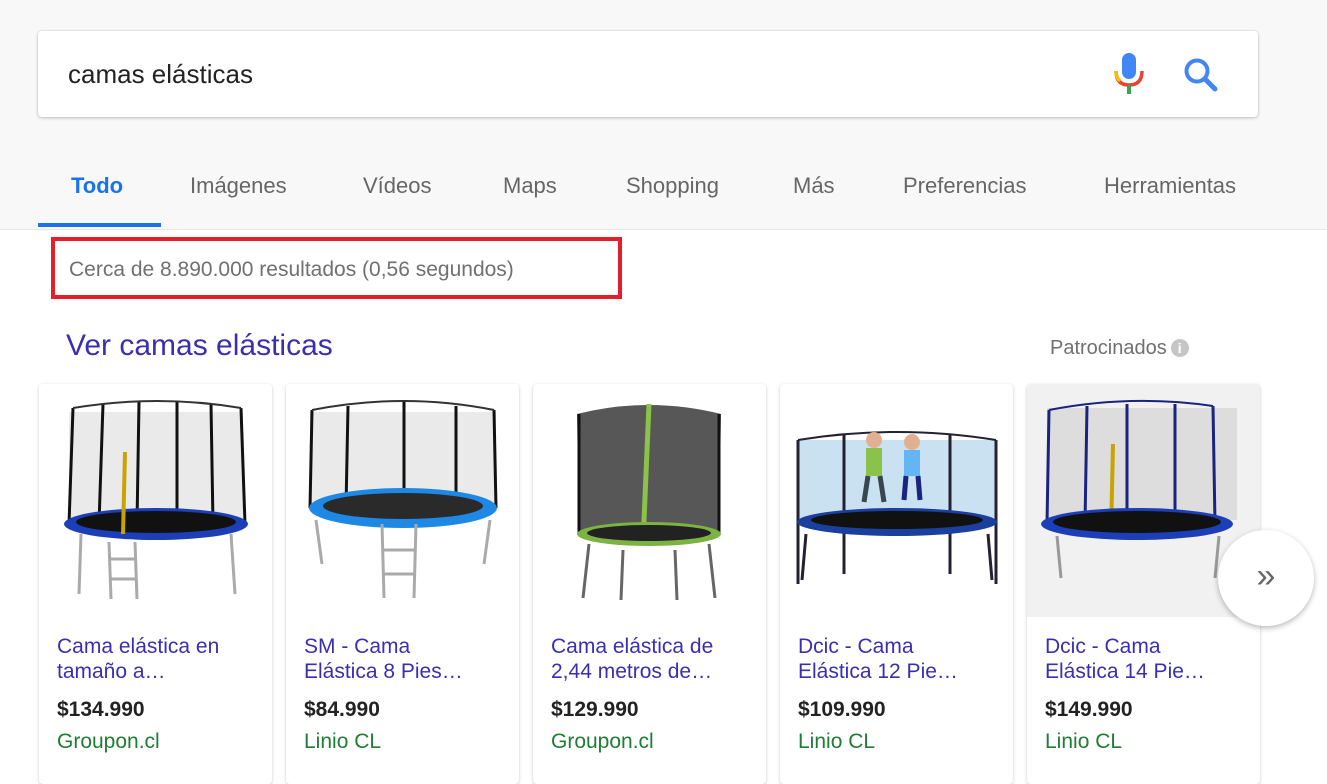 The width and height of the screenshot is (1327, 784). Describe the element at coordinates (1170, 188) in the screenshot. I see `tab-herramientas: Herramientas` at that location.